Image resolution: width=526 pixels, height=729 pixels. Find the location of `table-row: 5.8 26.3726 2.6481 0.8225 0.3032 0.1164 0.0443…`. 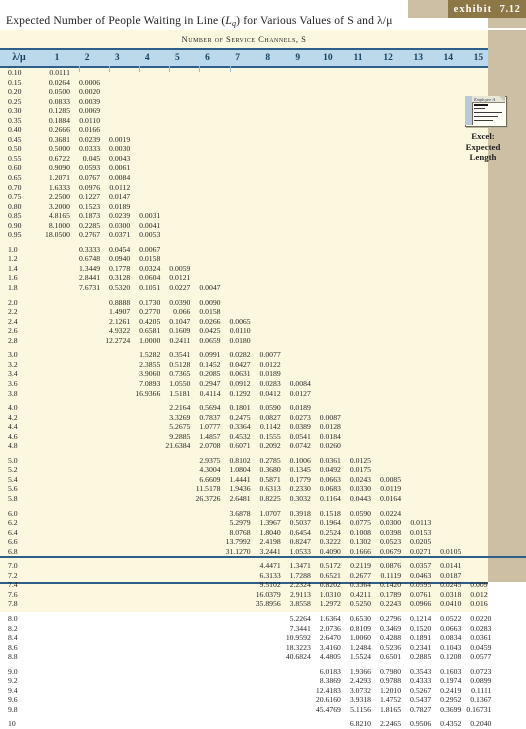

table-row: 5.8 26.3726 2.6481 0.8225 0.3032 0.1164 0.0443… is located at coordinates (244, 499).